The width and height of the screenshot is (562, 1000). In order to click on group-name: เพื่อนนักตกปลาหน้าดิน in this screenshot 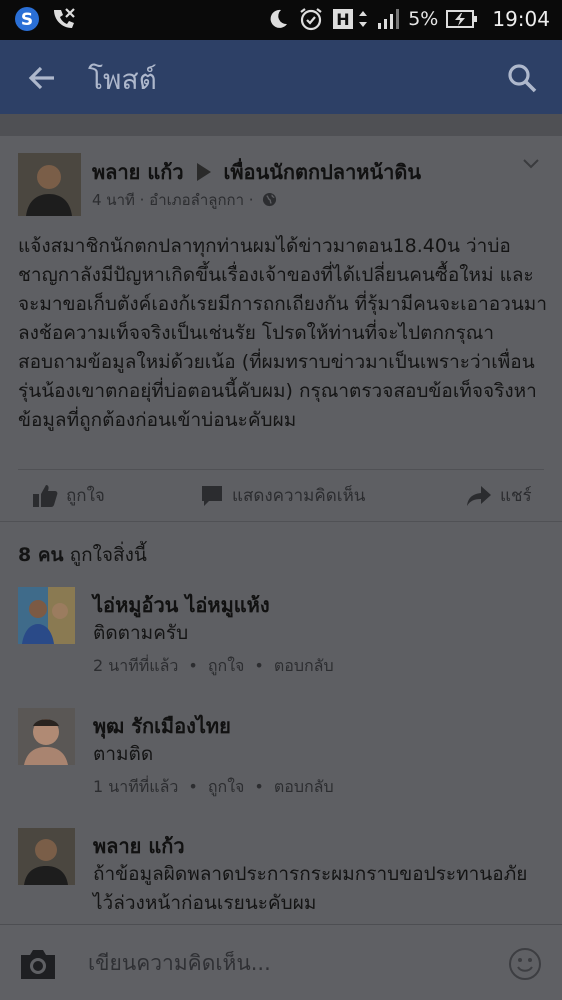, I will do `click(323, 172)`.